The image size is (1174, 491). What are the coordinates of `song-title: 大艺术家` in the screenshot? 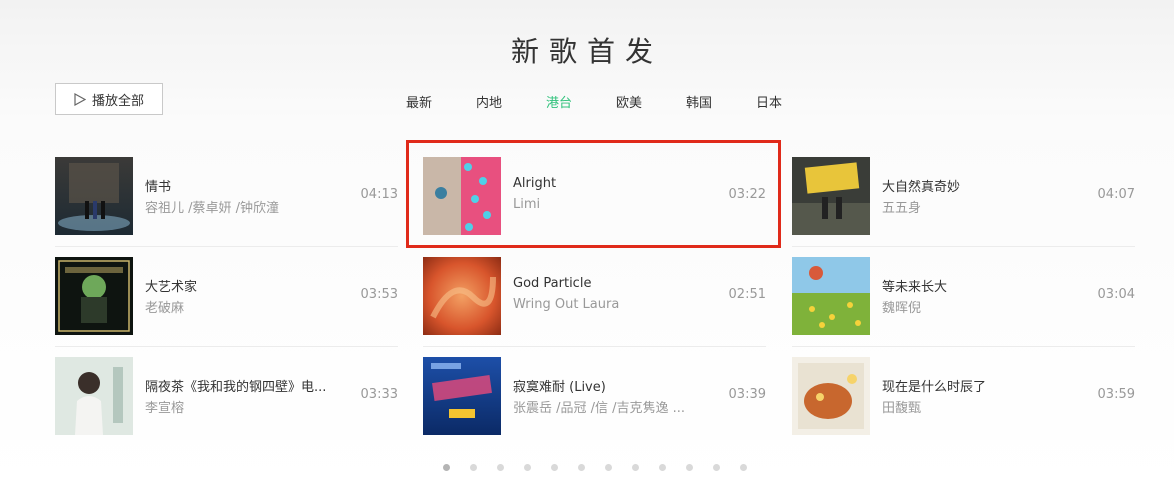 It's located at (171, 285).